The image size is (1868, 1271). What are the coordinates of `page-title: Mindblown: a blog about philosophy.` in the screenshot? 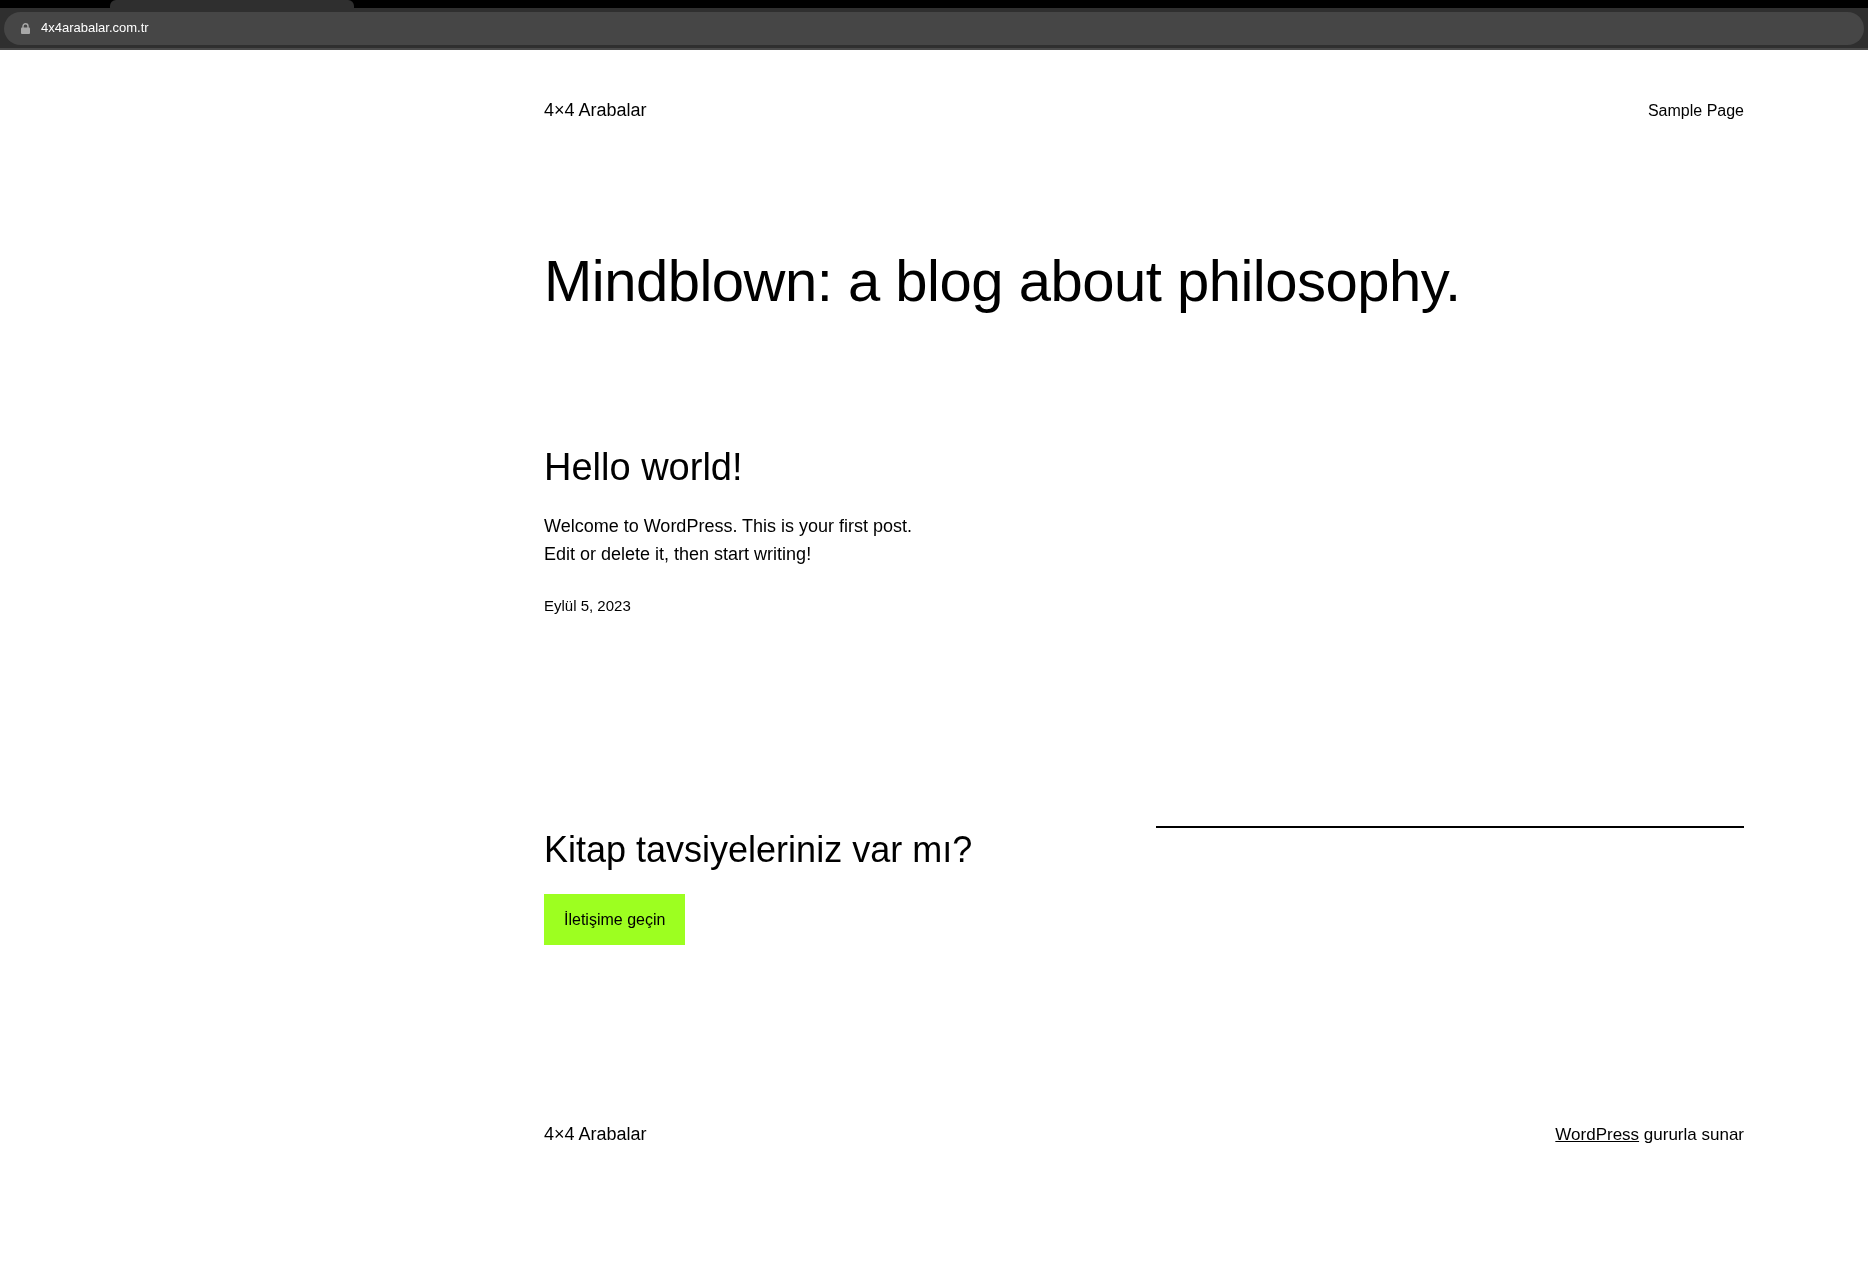 It's located at (1003, 281).